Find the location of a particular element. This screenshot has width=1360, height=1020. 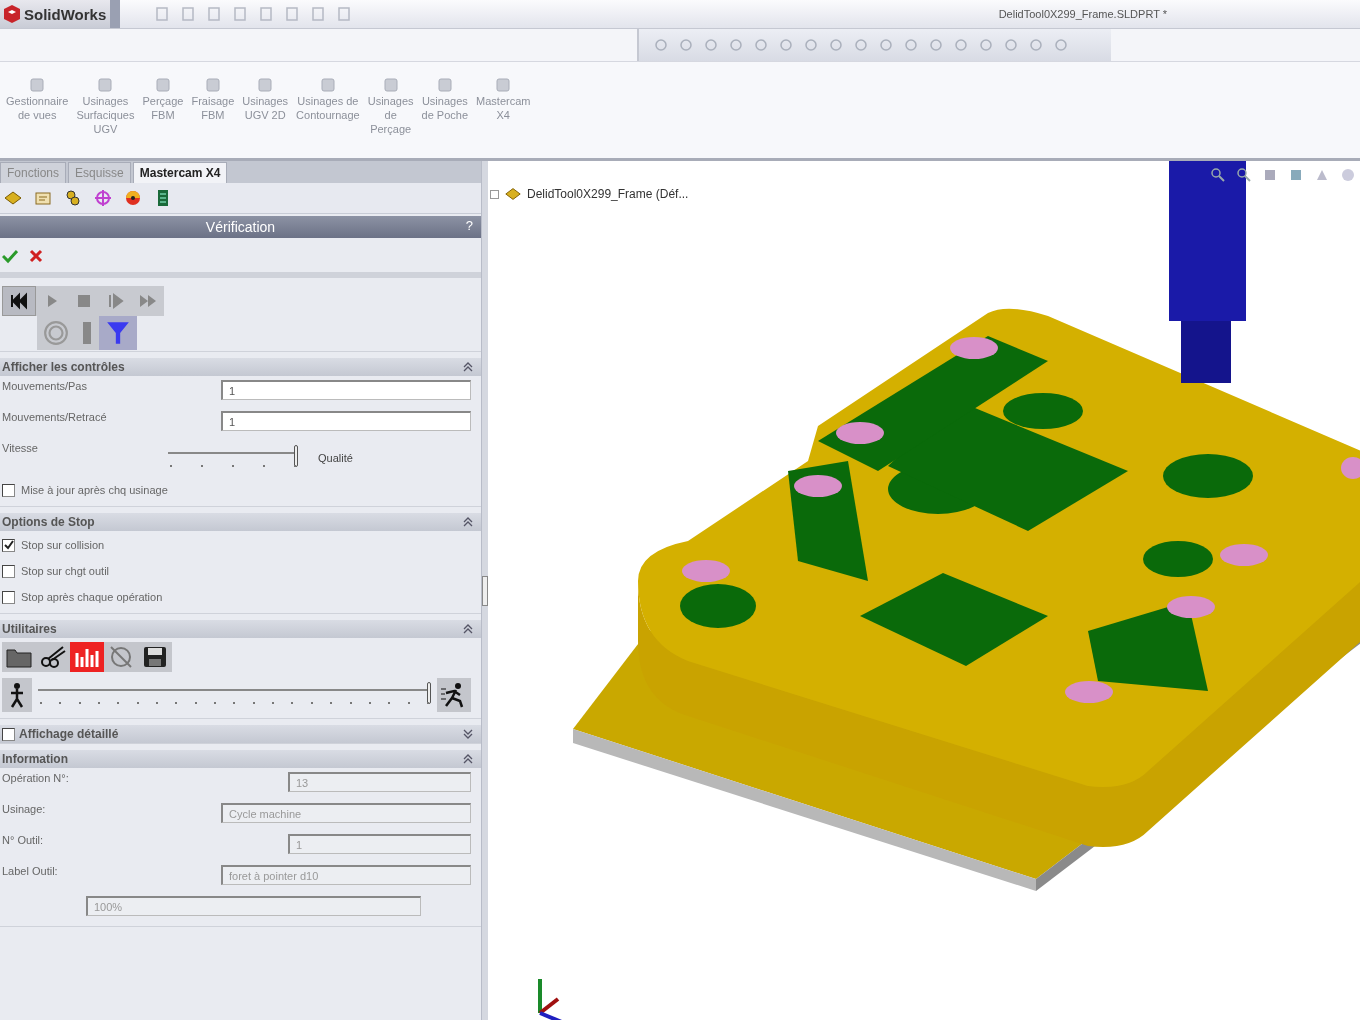

command-button: Usinages de Contournage is located at coordinates (328, 99).